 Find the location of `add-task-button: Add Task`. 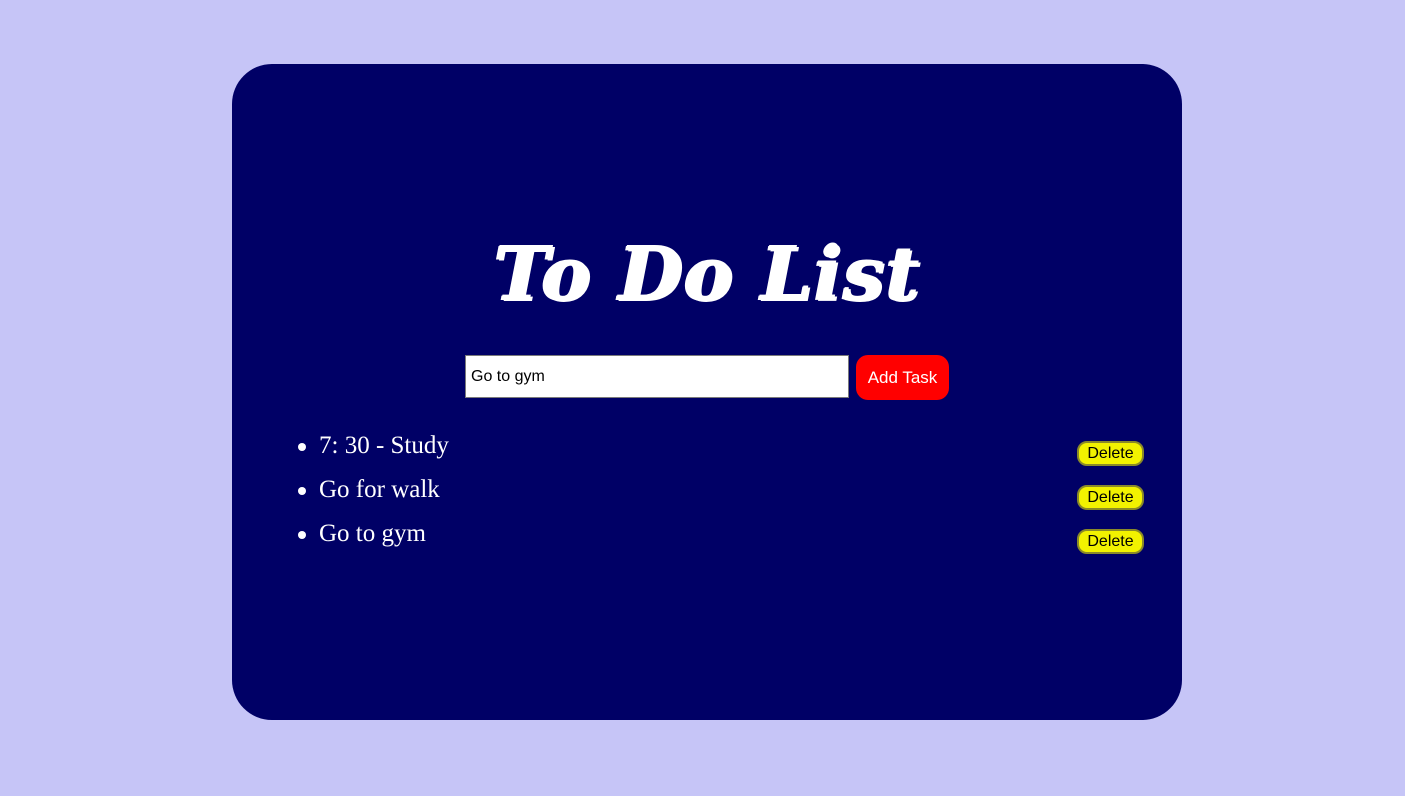

add-task-button: Add Task is located at coordinates (902, 377).